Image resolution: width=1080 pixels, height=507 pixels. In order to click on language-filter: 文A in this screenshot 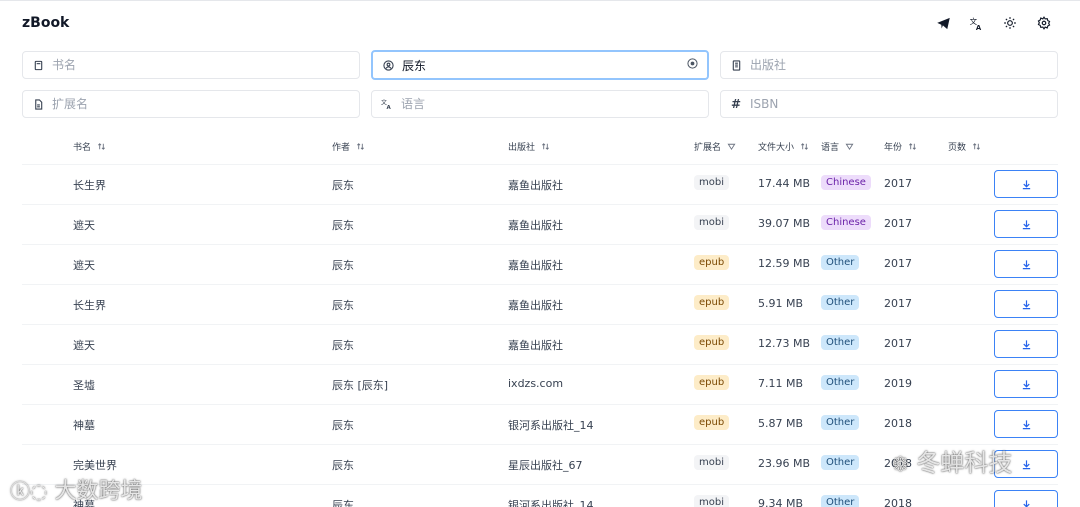, I will do `click(540, 104)`.